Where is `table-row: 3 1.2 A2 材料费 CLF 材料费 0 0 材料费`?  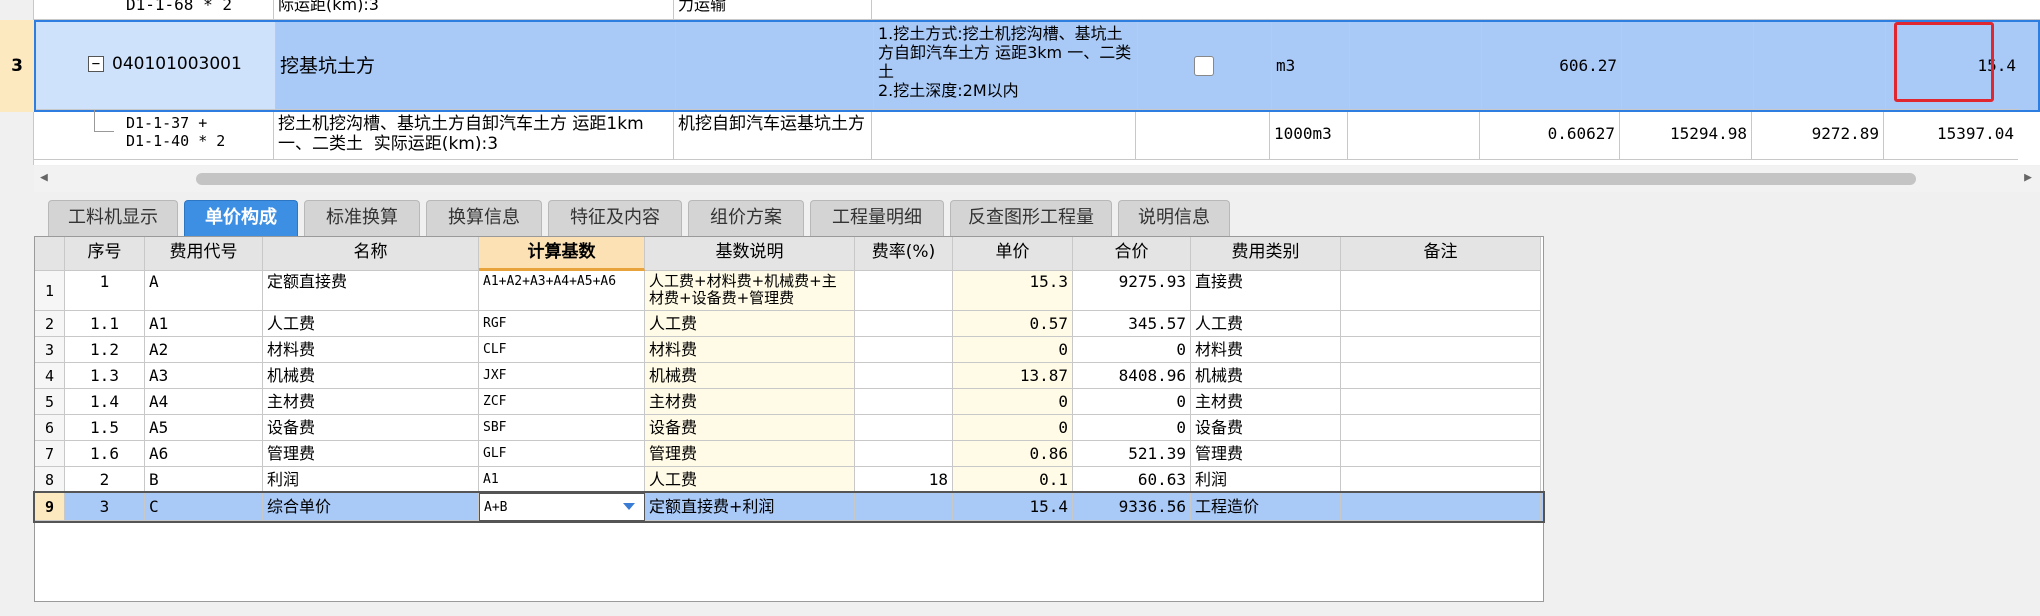
table-row: 3 1.2 A2 材料费 CLF 材料费 0 0 材料费 is located at coordinates (789, 350).